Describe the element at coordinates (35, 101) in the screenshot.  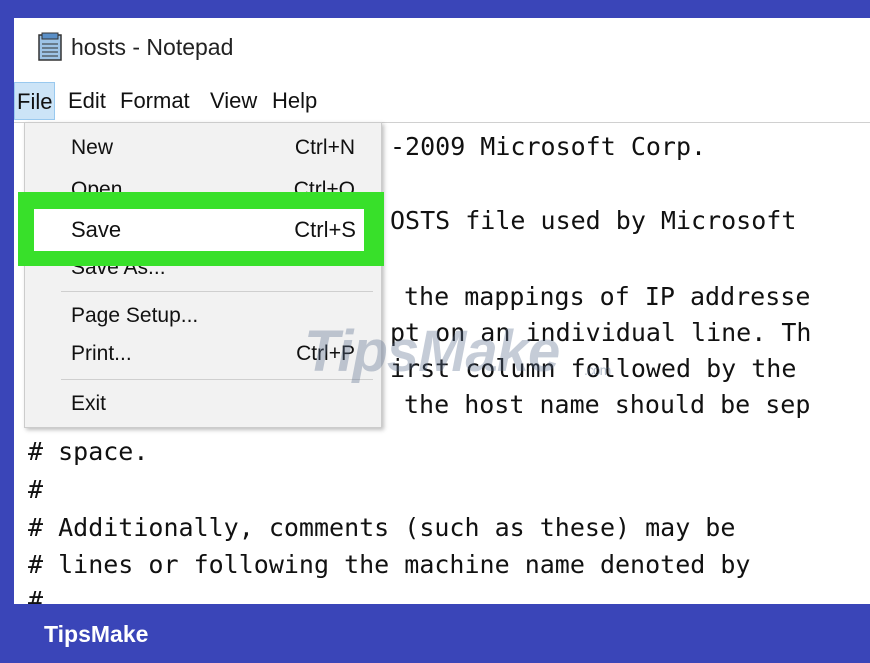
I see `menu-file: File` at that location.